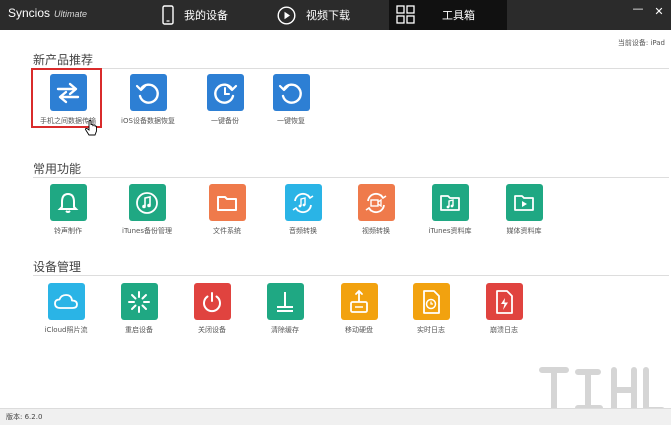 This screenshot has height=425, width=671. I want to click on tool-realtime-log: 实时日志, so click(431, 309).